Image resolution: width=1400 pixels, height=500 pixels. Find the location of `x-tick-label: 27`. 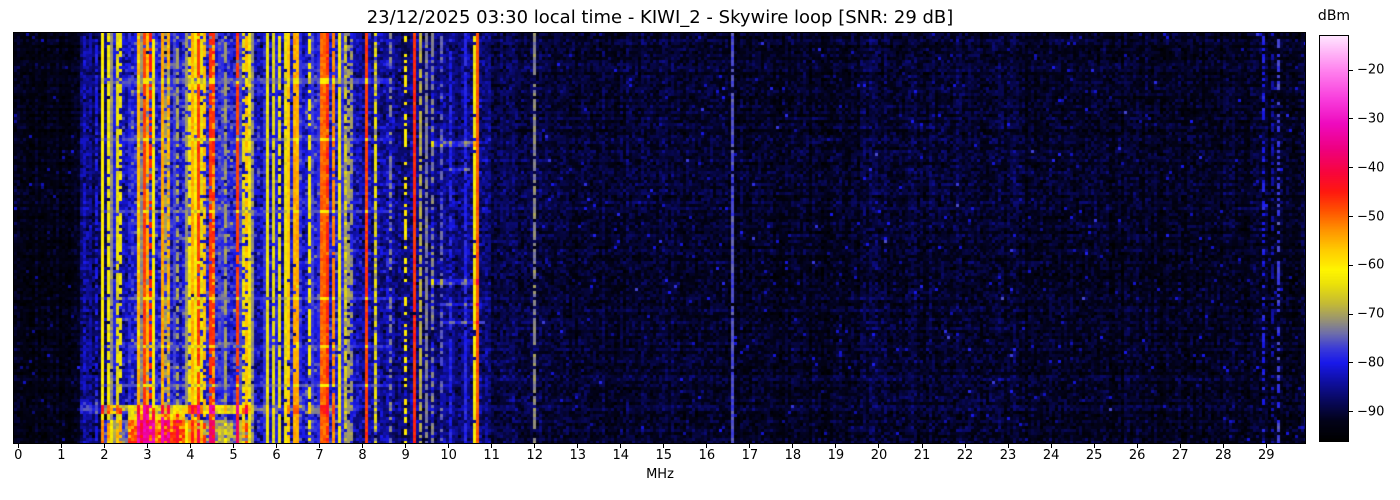

x-tick-label: 27 is located at coordinates (1180, 455).